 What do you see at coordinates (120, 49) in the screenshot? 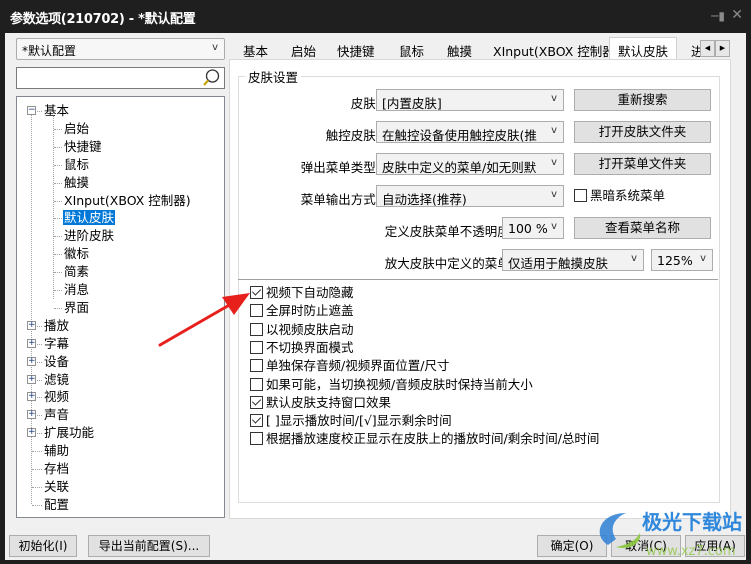
I see `profile-select: *默认配置 v` at bounding box center [120, 49].